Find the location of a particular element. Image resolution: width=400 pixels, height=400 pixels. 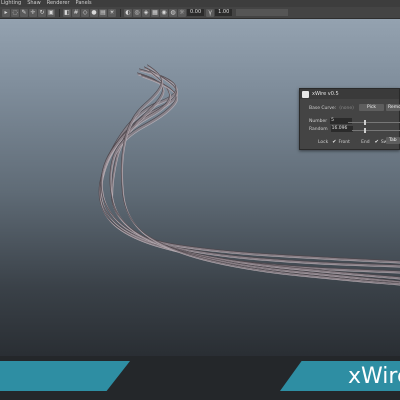

end-label: End is located at coordinates (365, 142).